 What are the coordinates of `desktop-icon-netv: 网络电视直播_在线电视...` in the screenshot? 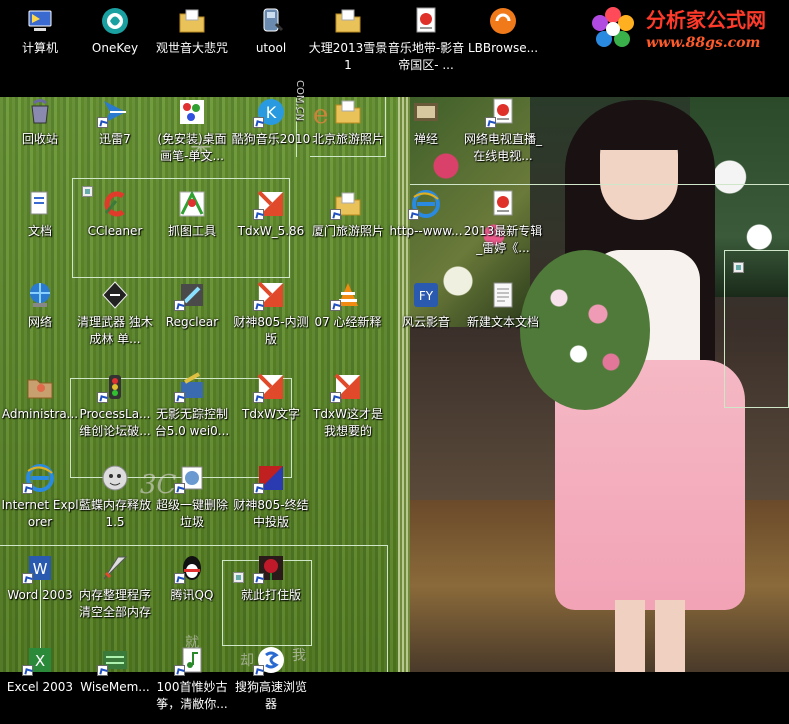 It's located at (503, 139).